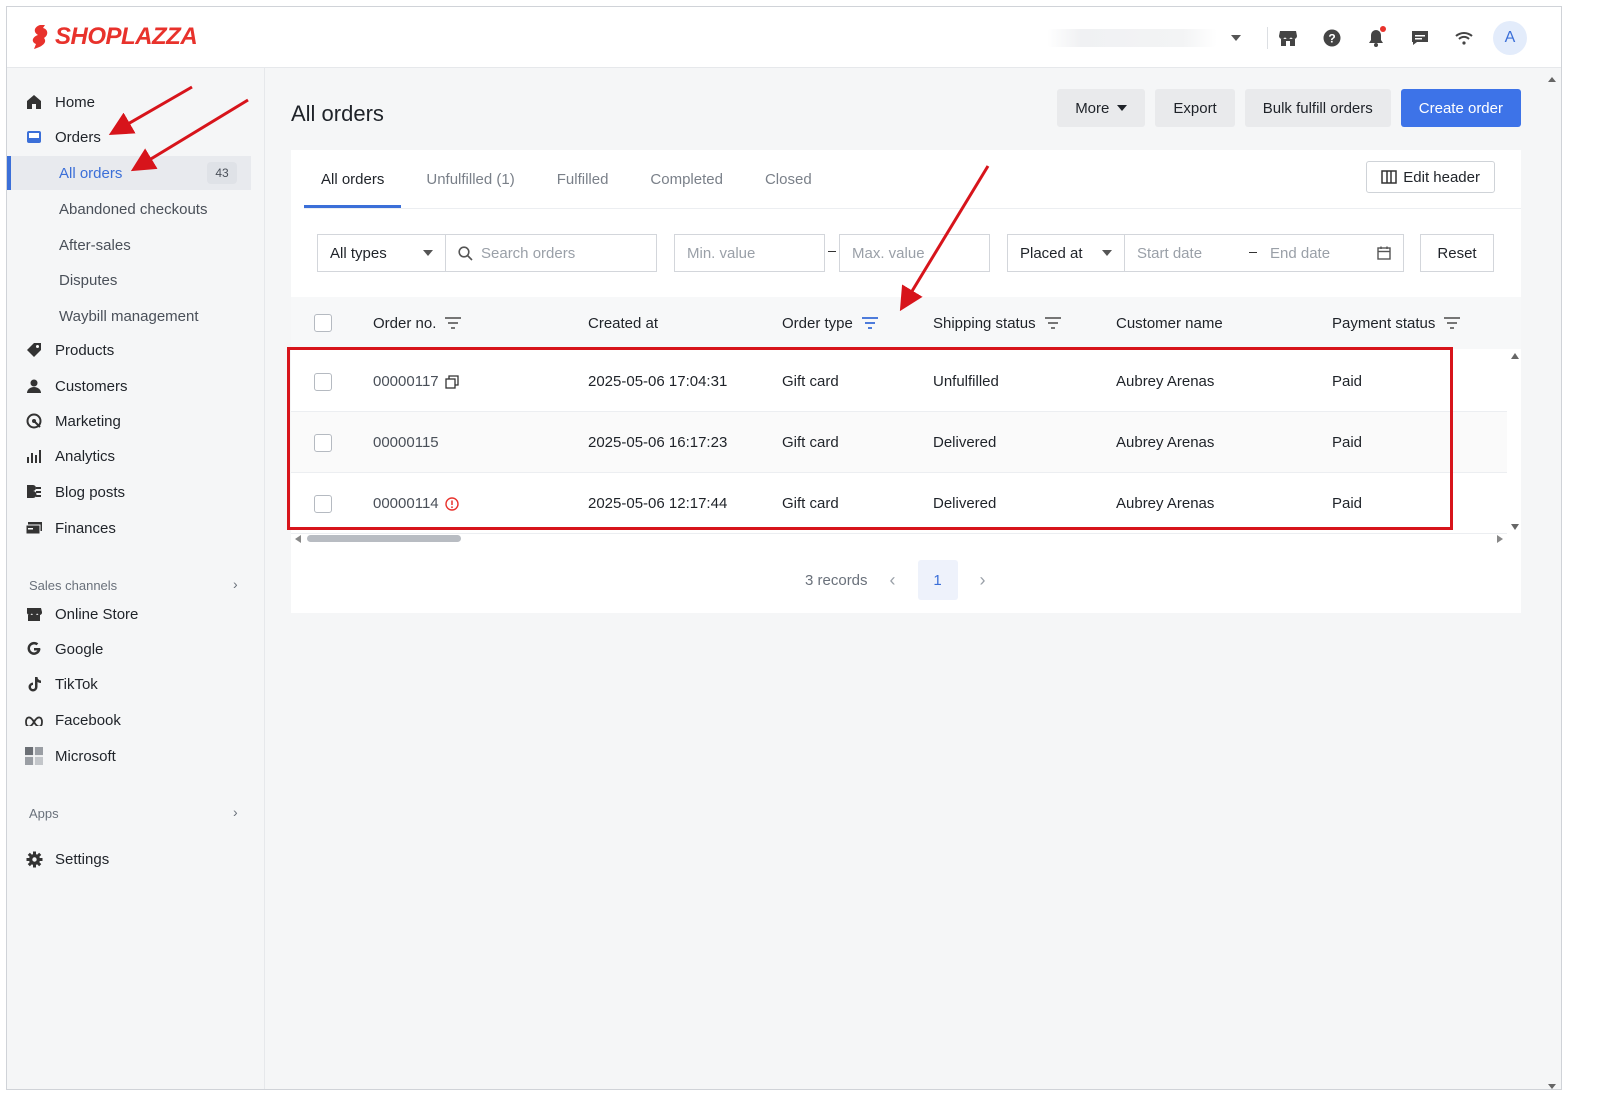 This screenshot has width=1600, height=1096. Describe the element at coordinates (1420, 38) in the screenshot. I see `message-icon` at that location.